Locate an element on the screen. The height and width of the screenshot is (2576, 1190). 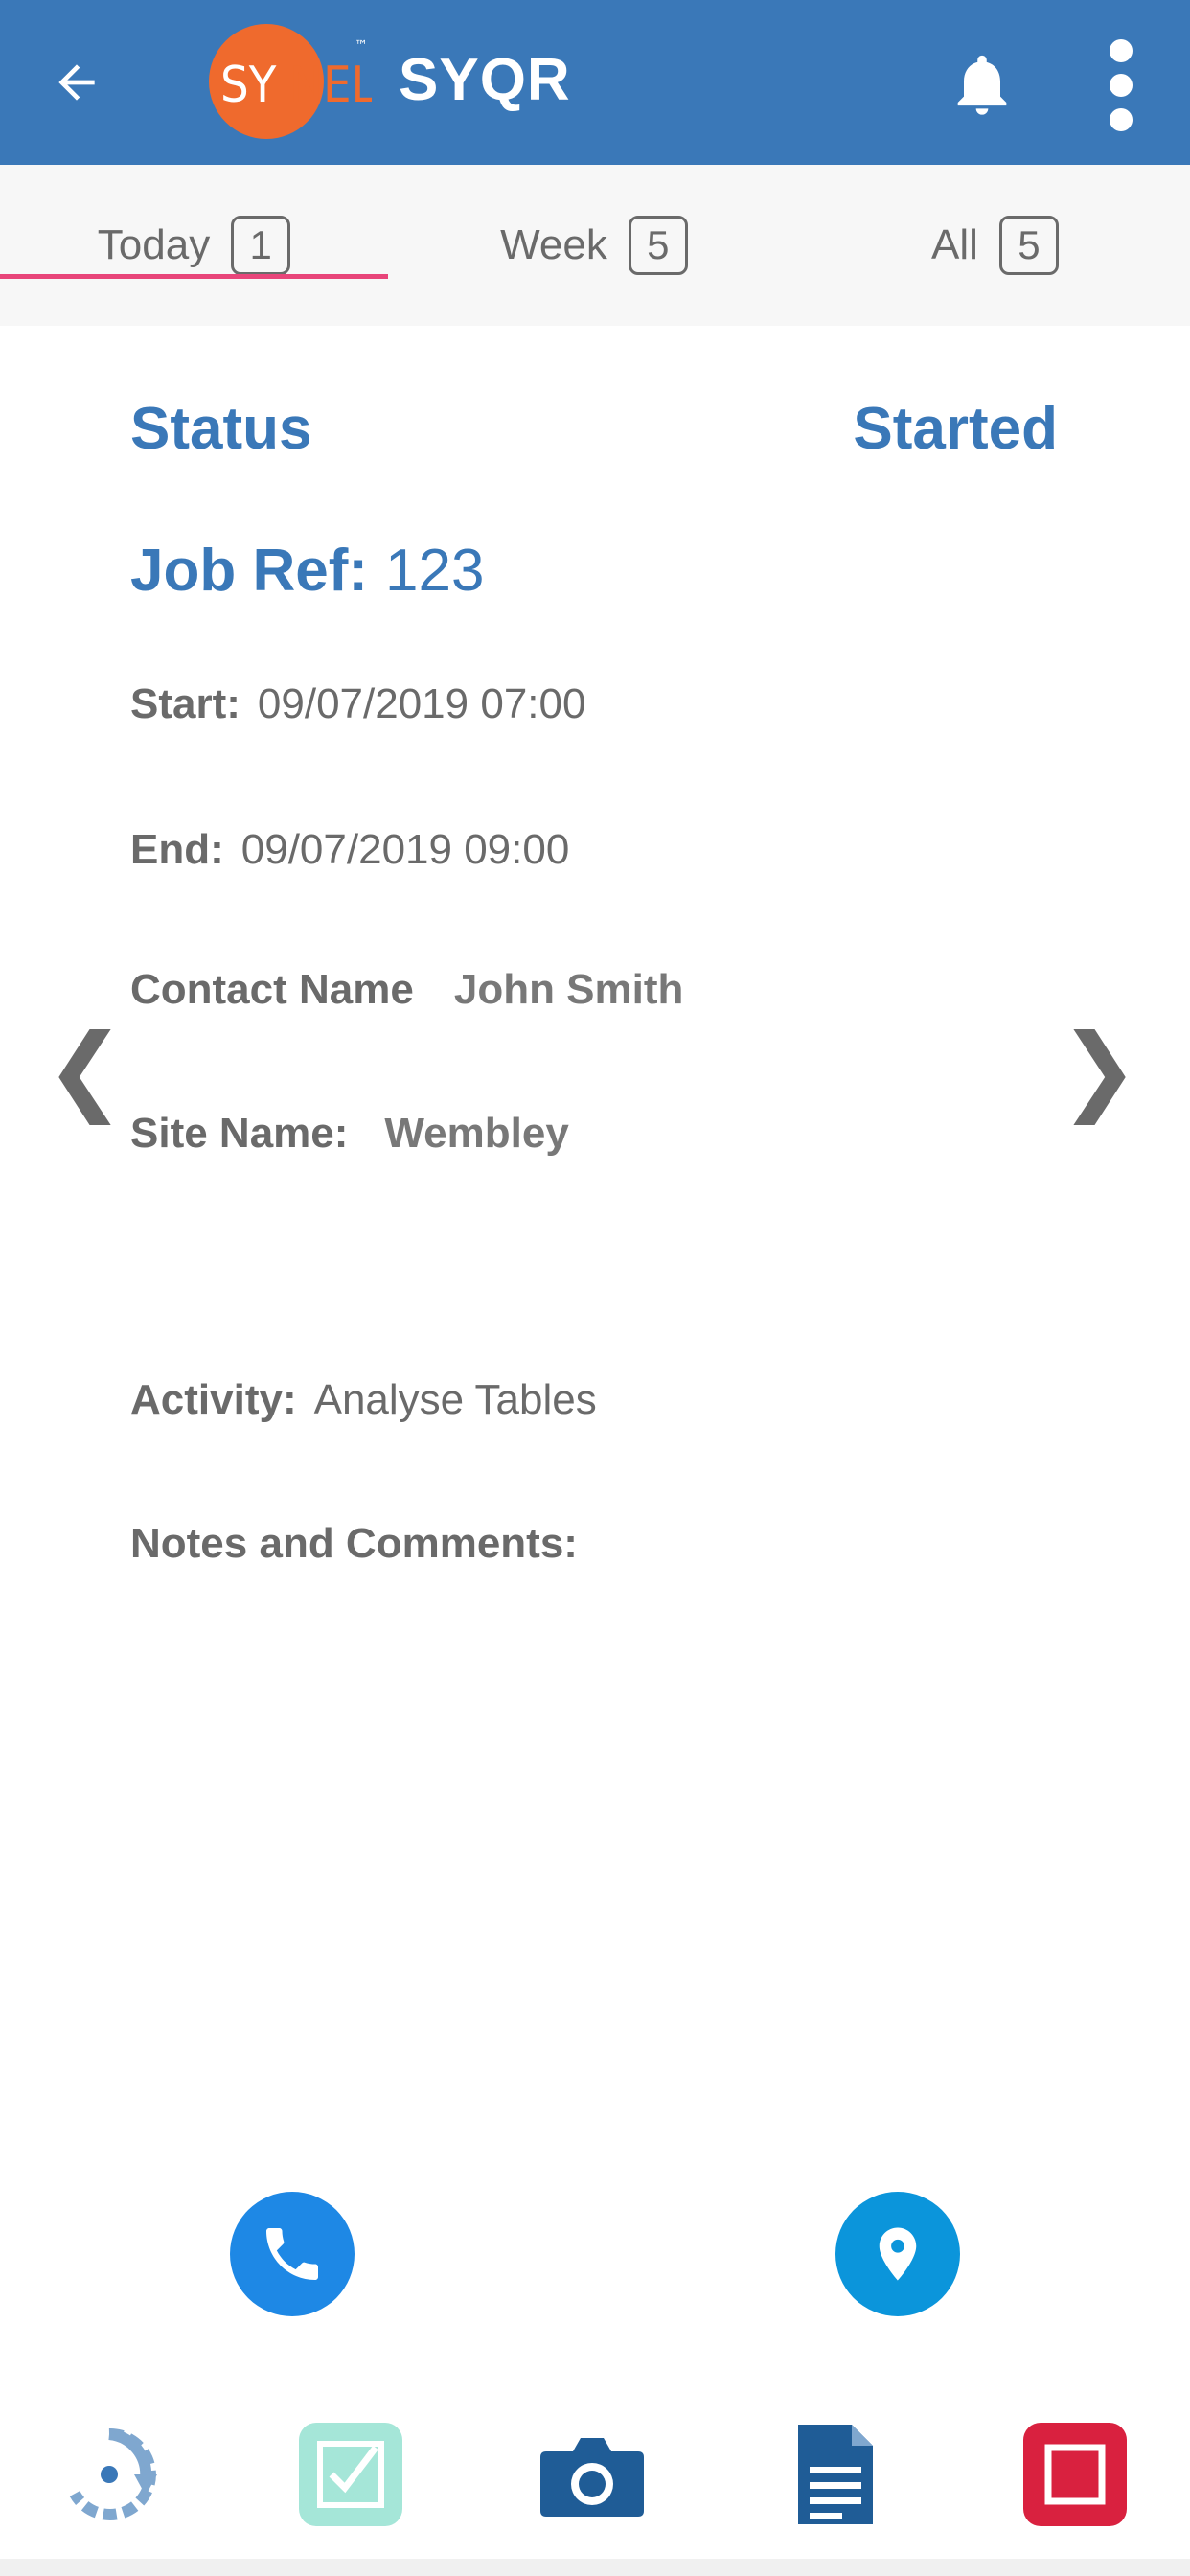
map-pin-icon is located at coordinates (898, 2254).